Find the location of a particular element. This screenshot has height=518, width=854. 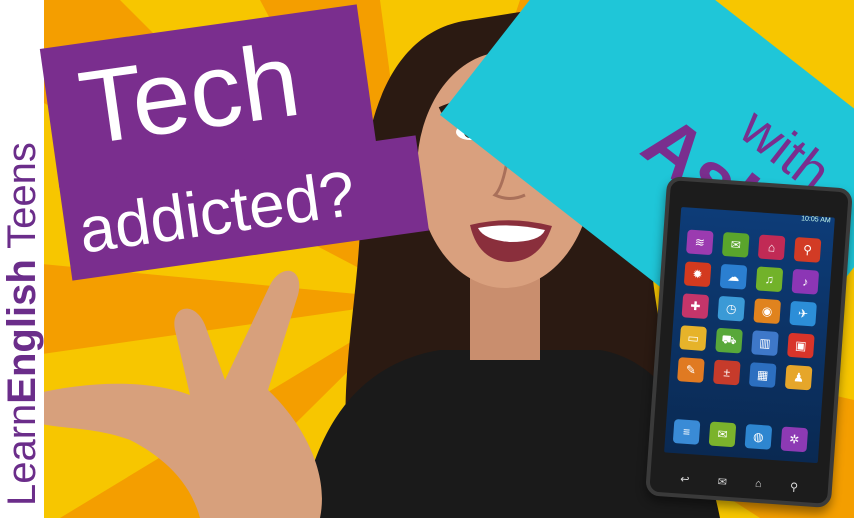

app-grid: ≋ ✉ ⌂ ⚲ ✹ ☁ ♫ ♪ ✚ ◷ ◉ ✈ ▭ ⛟ ▥ ▣ ✎ ± ▦ ♟ is located at coordinates (751, 310).